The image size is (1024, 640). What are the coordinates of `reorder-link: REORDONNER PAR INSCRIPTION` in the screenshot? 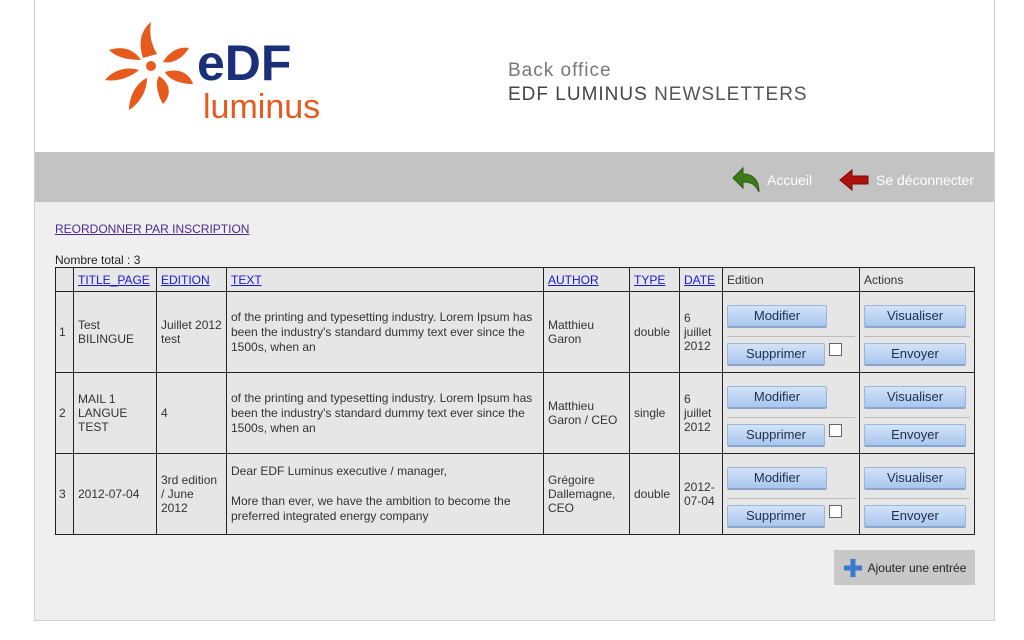 It's located at (152, 229).